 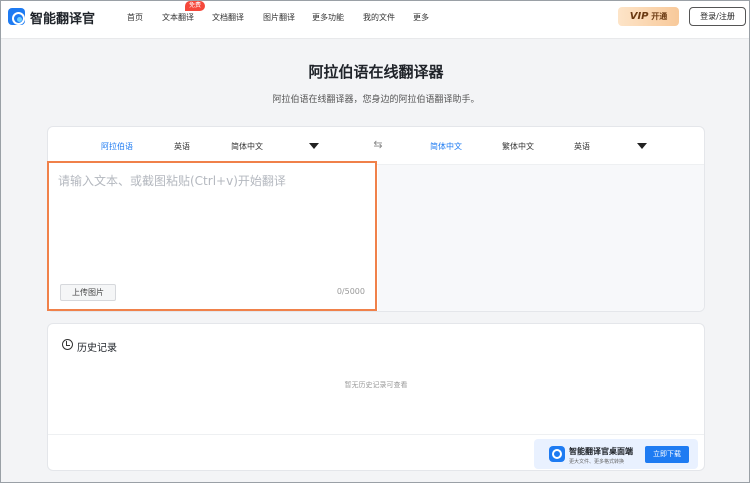 What do you see at coordinates (211, 224) in the screenshot?
I see `source-text-input` at bounding box center [211, 224].